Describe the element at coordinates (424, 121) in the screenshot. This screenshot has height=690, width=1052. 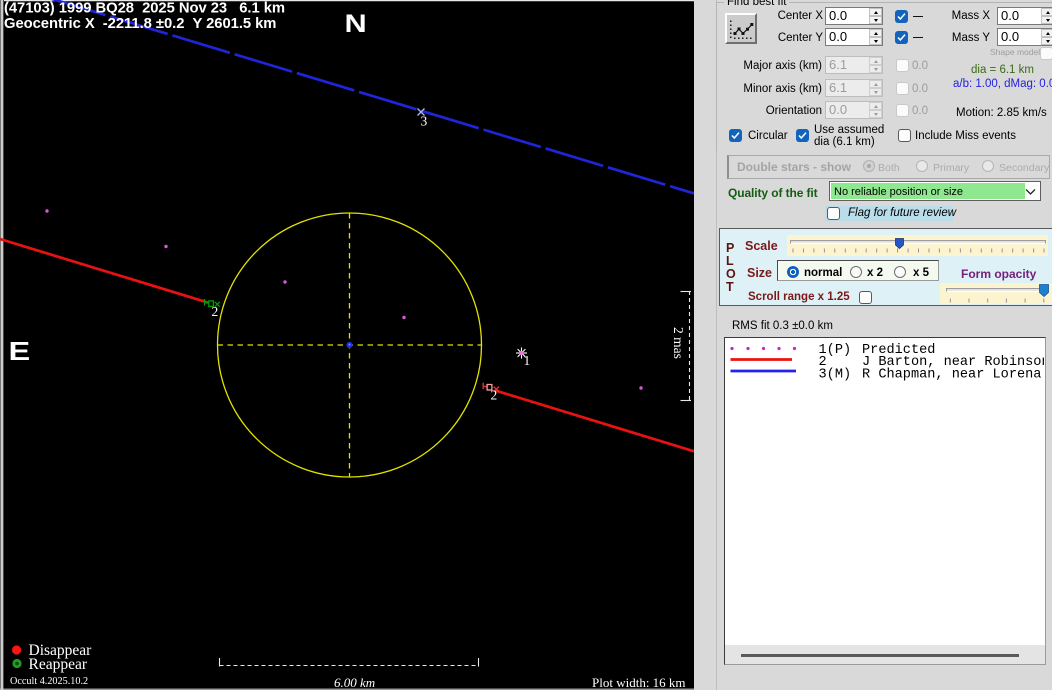
I see `svg-text: 3` at that location.